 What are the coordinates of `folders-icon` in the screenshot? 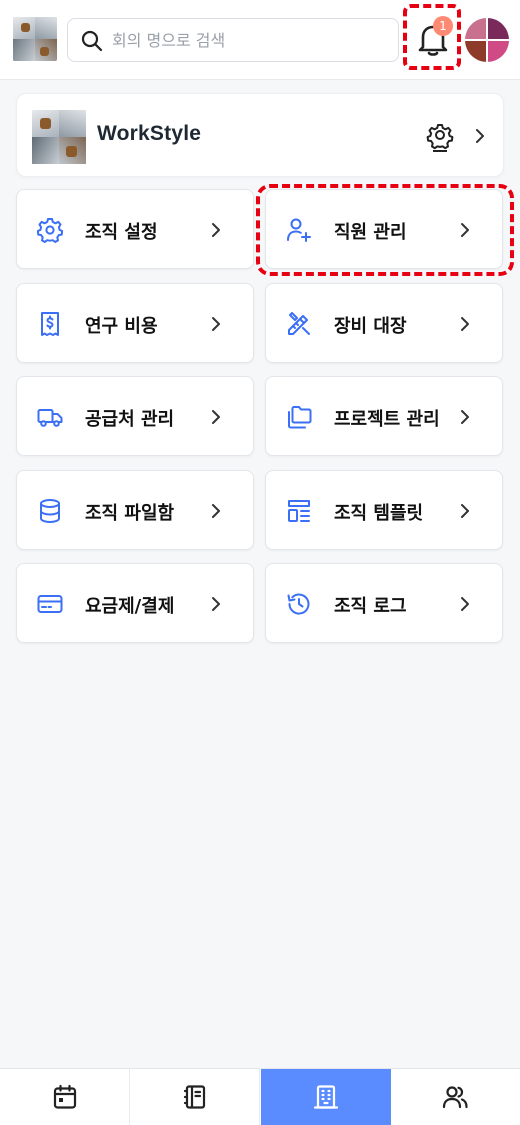 It's located at (300, 417).